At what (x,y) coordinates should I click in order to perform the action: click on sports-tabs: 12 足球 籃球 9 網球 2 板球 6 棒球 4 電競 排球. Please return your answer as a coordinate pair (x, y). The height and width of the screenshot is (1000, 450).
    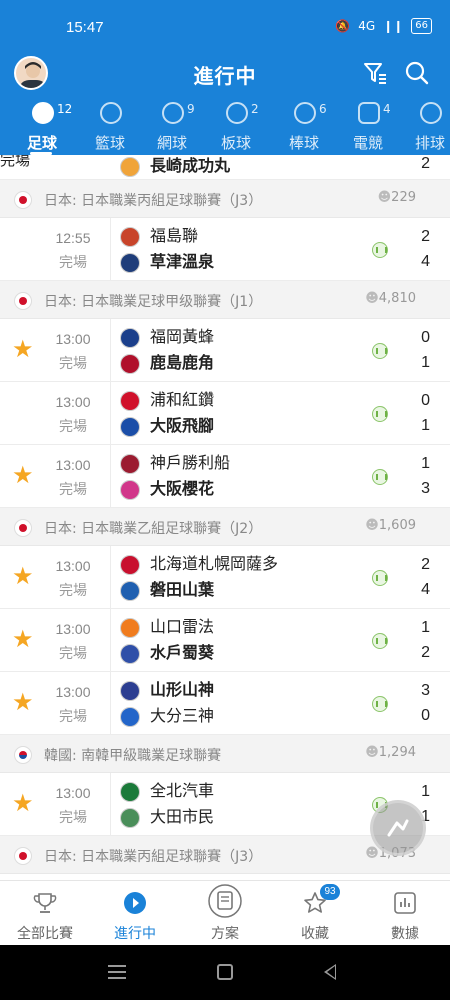
    Looking at the image, I should click on (225, 126).